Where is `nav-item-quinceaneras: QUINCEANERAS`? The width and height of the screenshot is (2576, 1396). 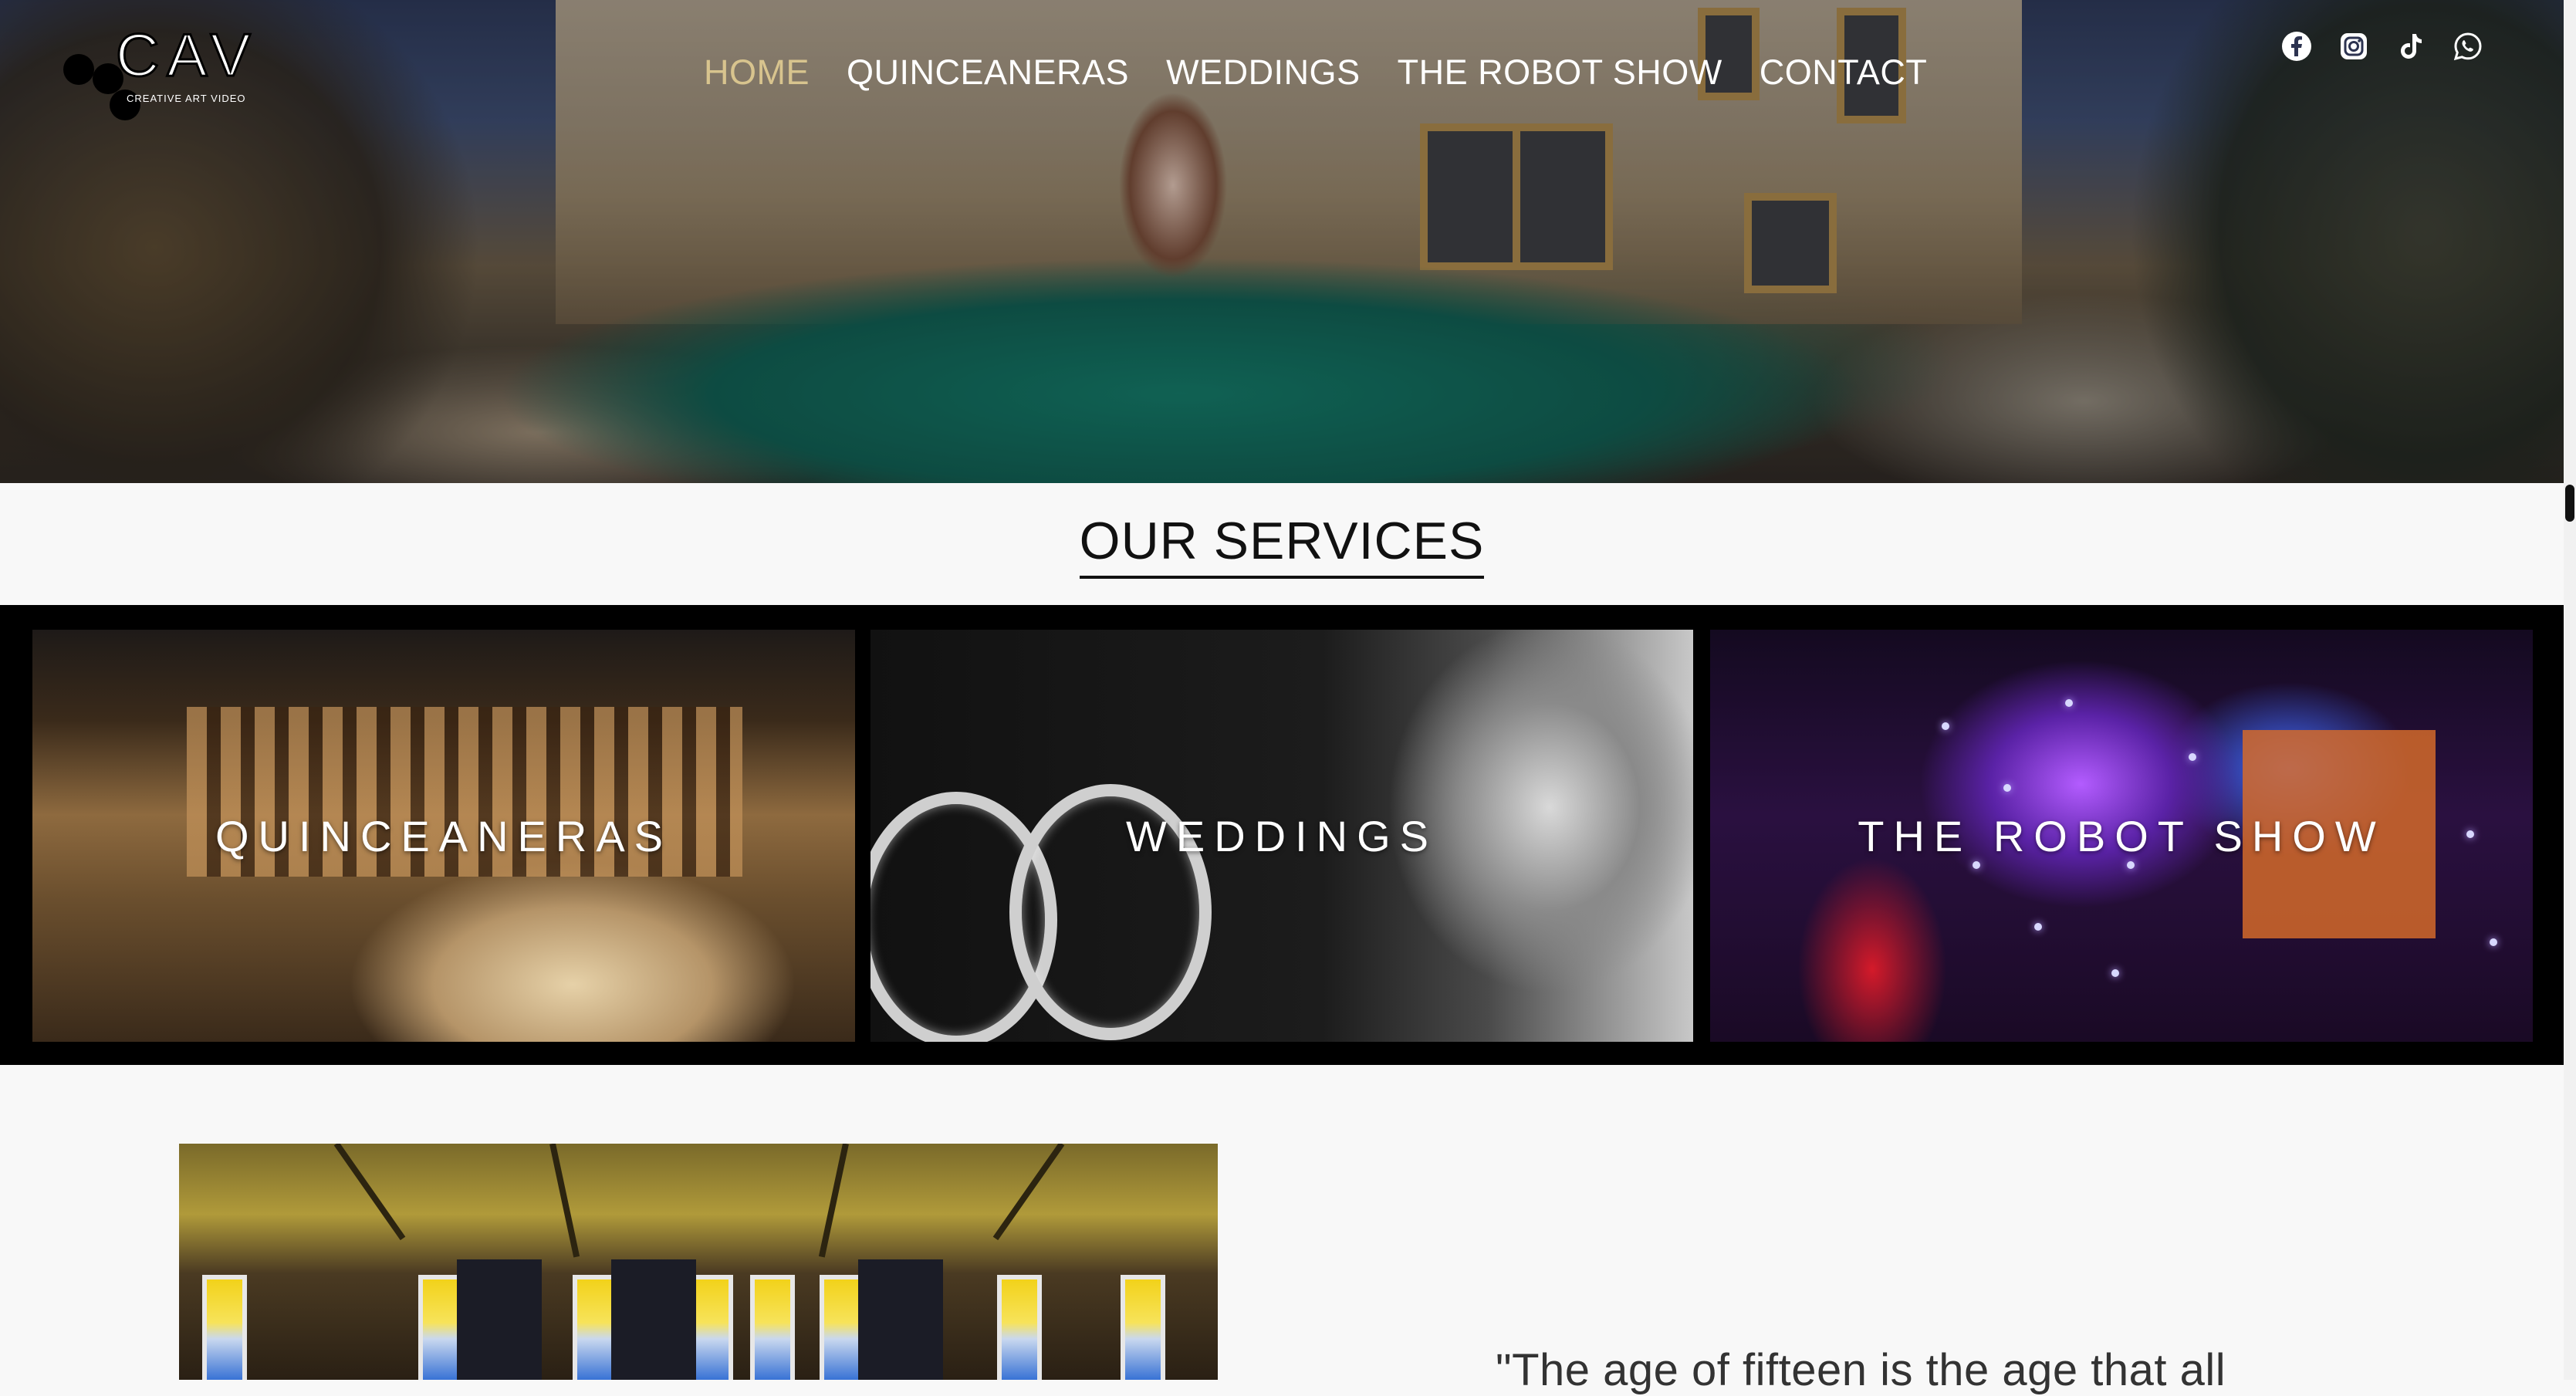
nav-item-quinceaneras: QUINCEANERAS is located at coordinates (988, 72).